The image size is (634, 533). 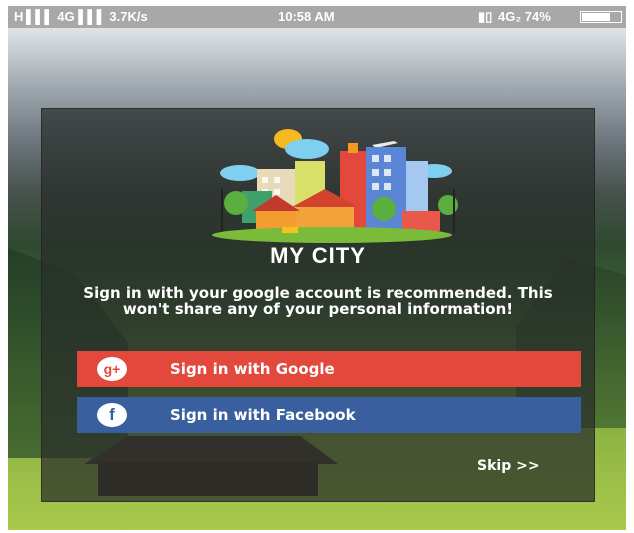 What do you see at coordinates (335, 186) in the screenshot?
I see `city-logo-icon` at bounding box center [335, 186].